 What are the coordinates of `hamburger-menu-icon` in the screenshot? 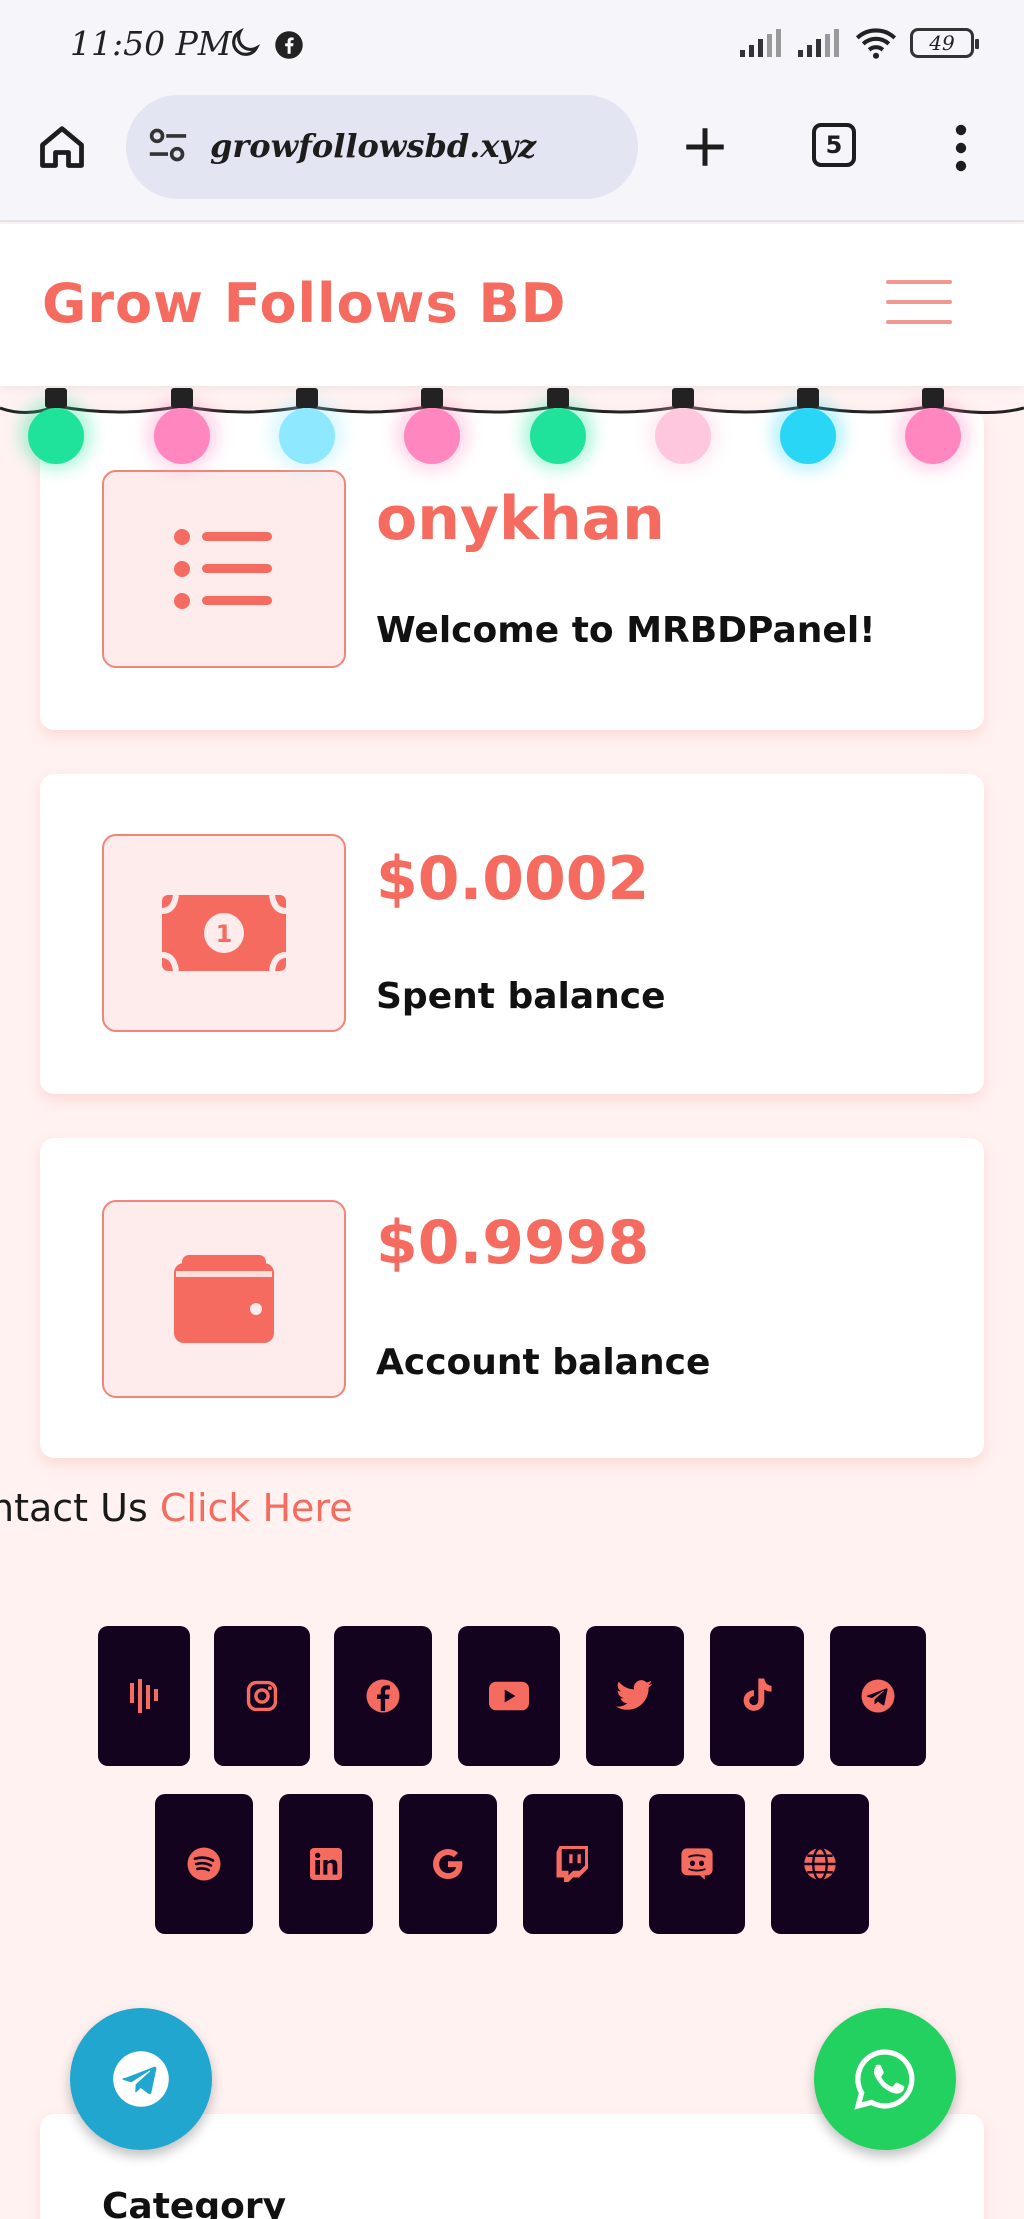 It's located at (919, 303).